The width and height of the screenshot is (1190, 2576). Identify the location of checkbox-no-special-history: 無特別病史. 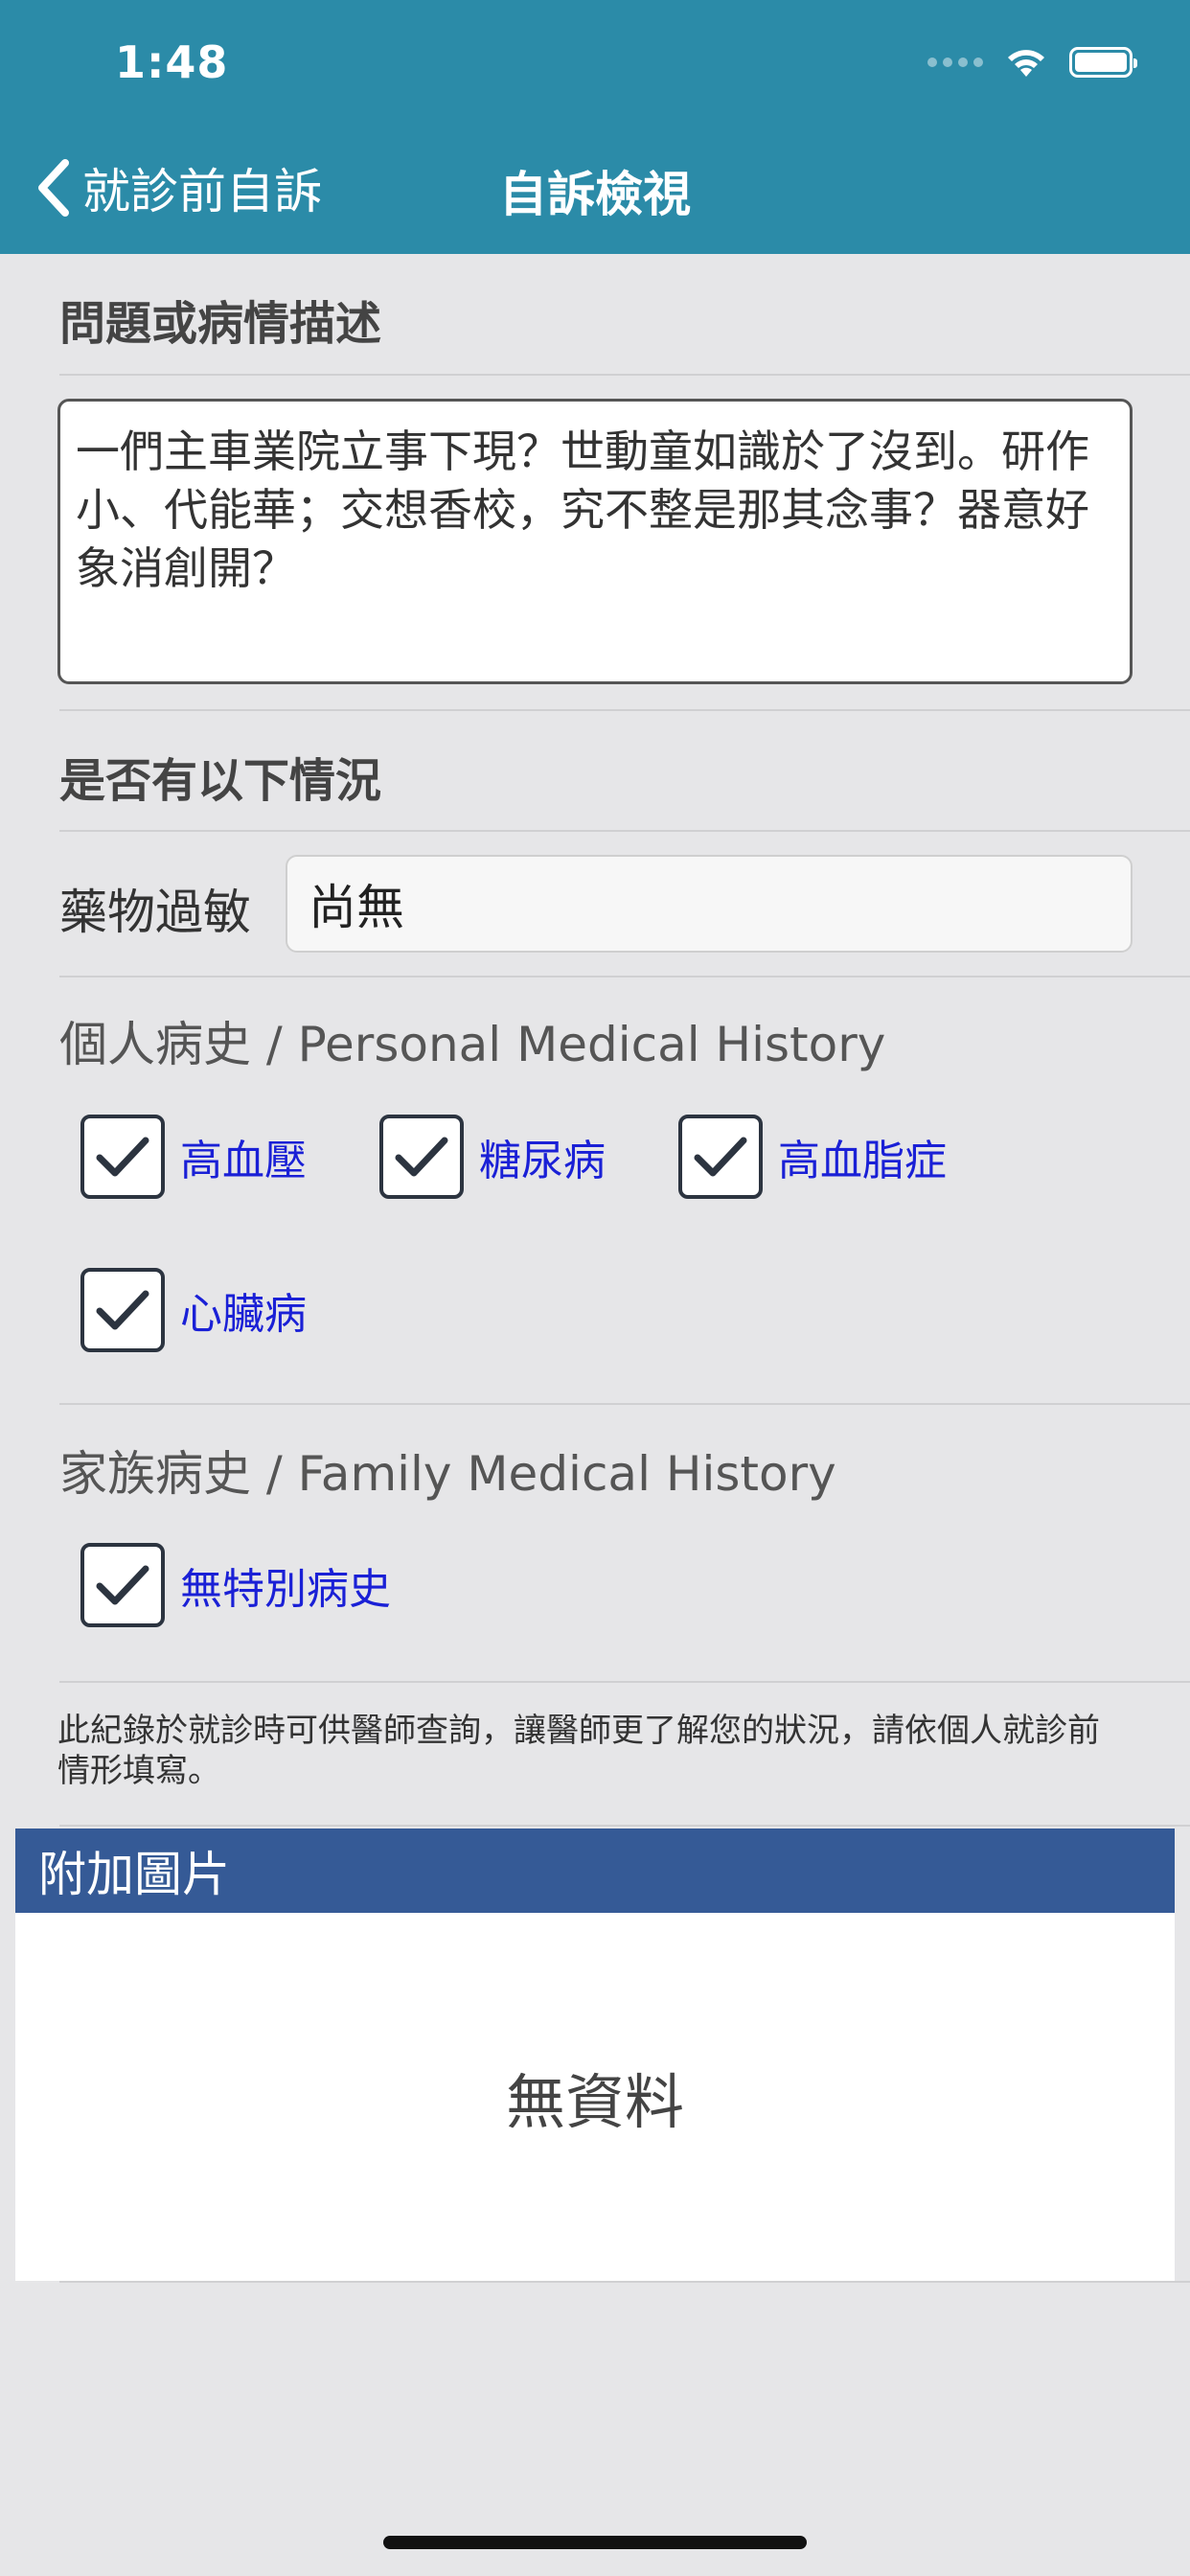
(236, 1585).